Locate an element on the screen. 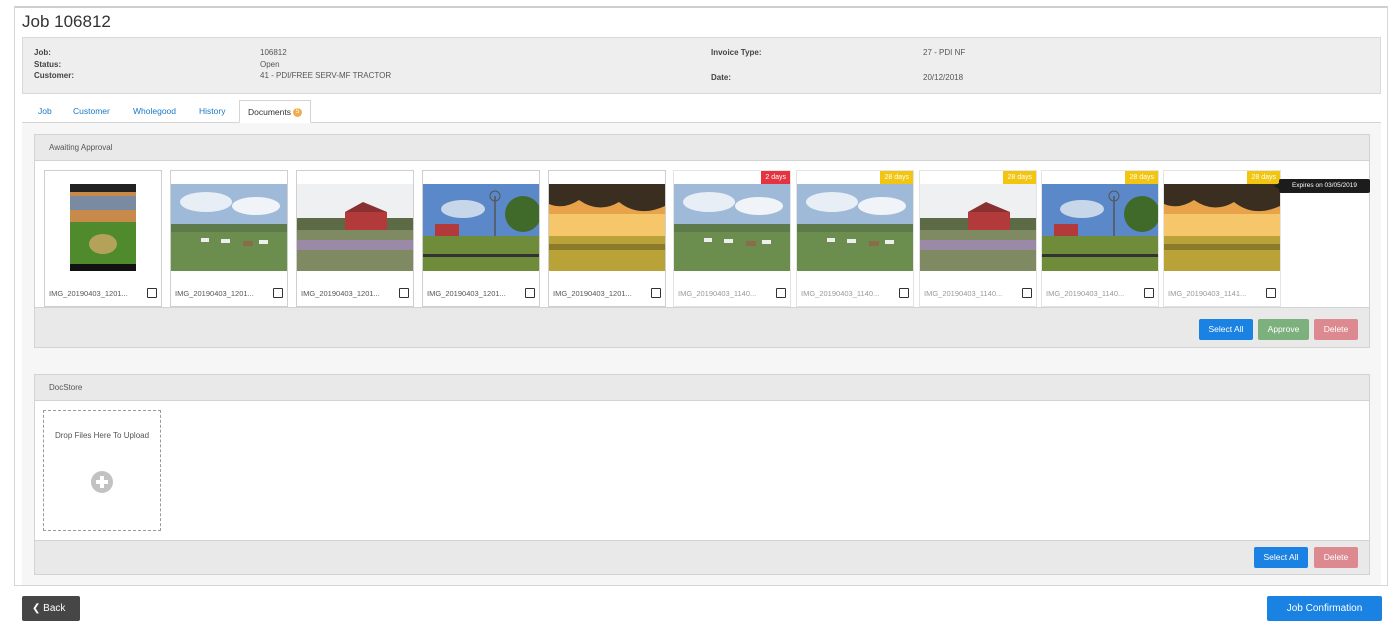 The width and height of the screenshot is (1395, 627). docstore-footer is located at coordinates (702, 557).